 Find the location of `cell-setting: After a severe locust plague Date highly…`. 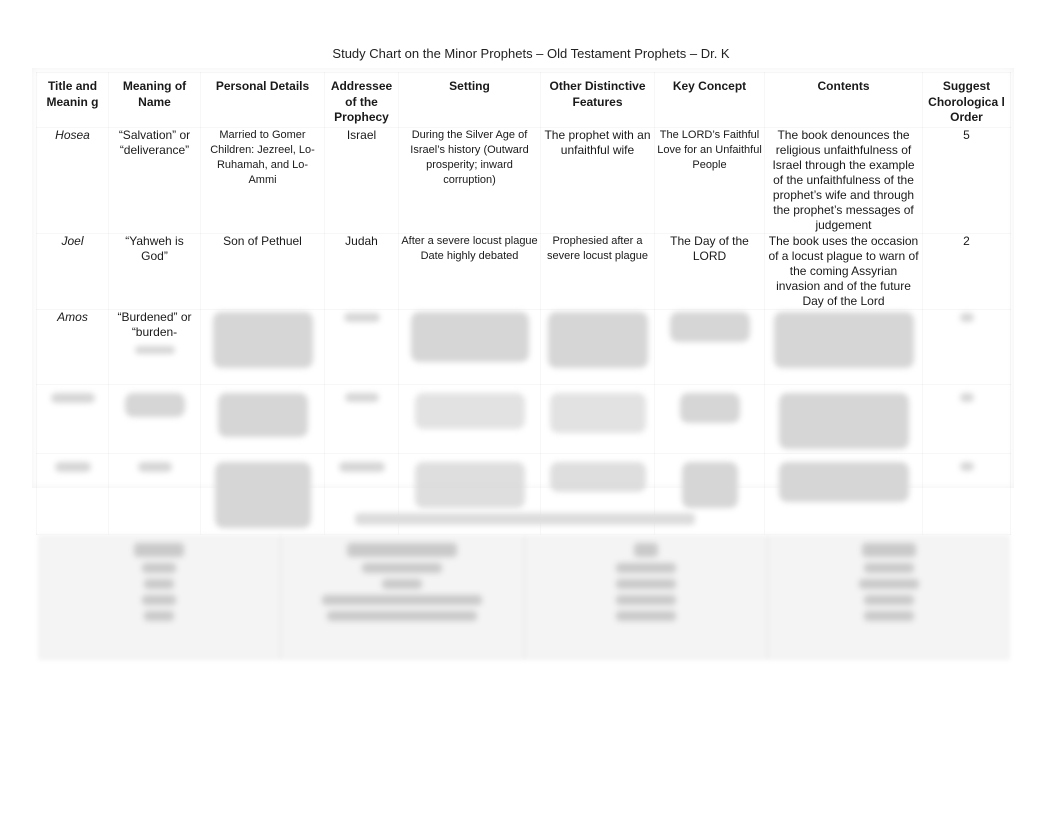

cell-setting: After a severe locust plague Date highly… is located at coordinates (470, 272).